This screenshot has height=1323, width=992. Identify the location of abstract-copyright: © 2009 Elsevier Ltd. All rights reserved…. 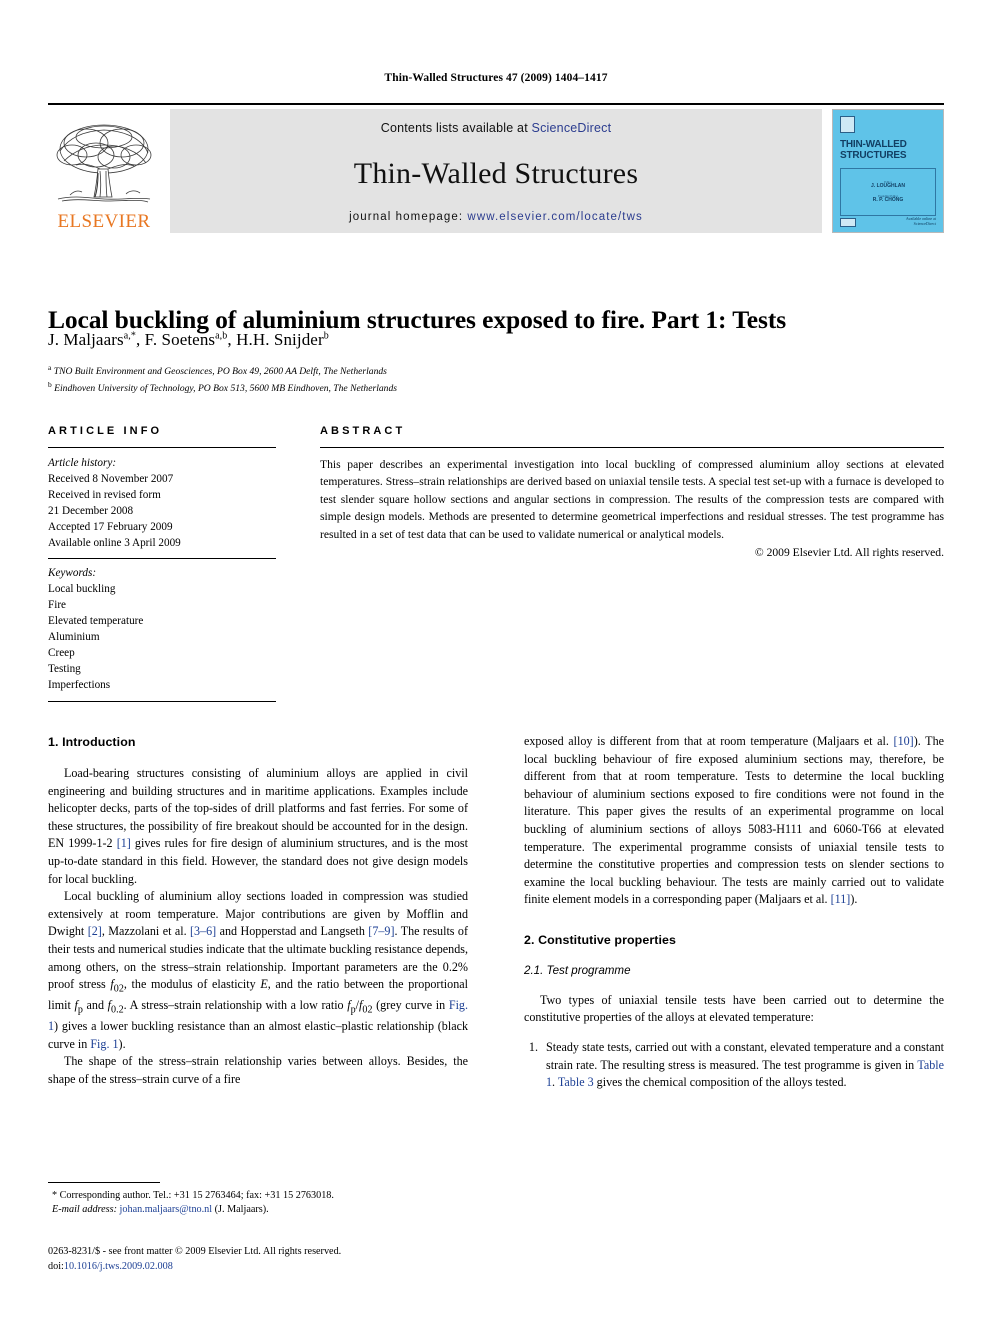
(849, 552).